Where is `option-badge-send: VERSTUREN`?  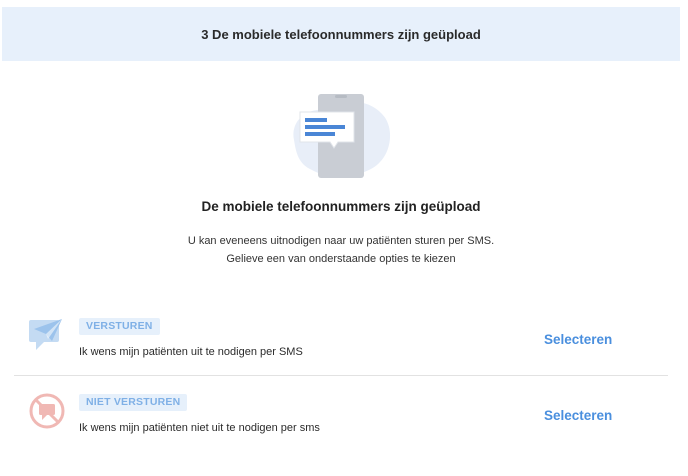 option-badge-send: VERSTUREN is located at coordinates (119, 326).